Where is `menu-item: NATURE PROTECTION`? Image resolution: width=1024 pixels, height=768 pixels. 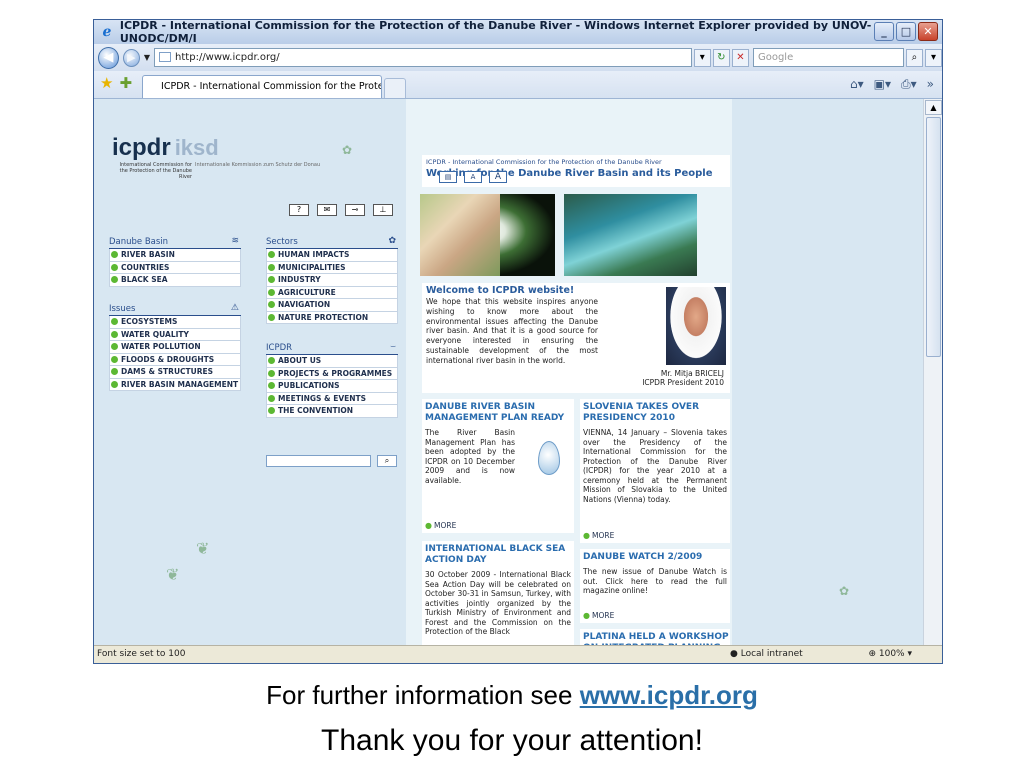
menu-item: NATURE PROTECTION is located at coordinates (332, 317).